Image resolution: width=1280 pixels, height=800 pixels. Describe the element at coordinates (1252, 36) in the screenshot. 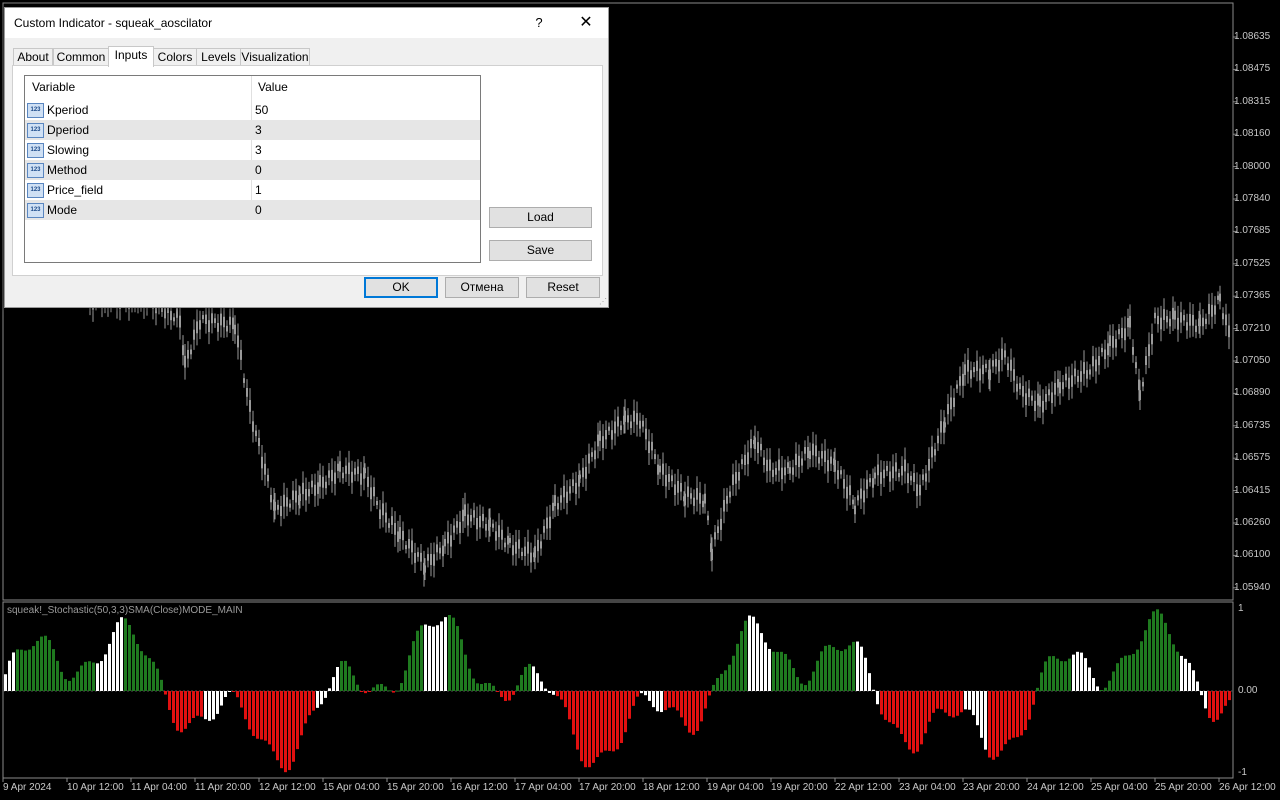

I see `price-label: 1.08635` at that location.